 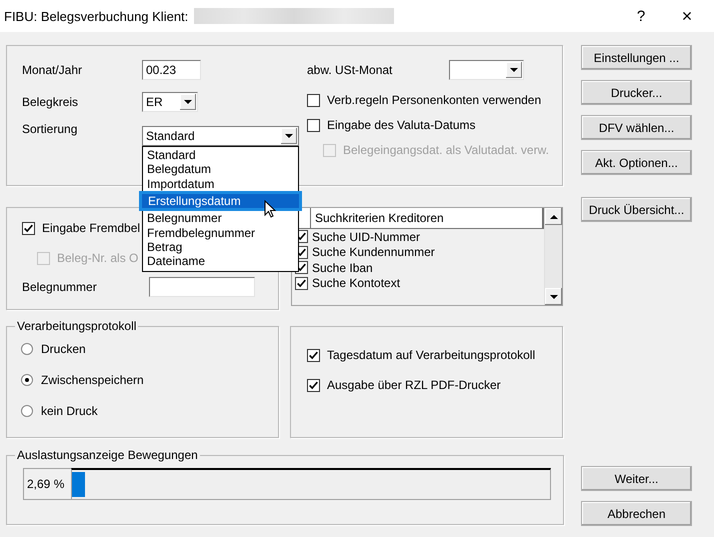 What do you see at coordinates (356, 283) in the screenshot?
I see `list-item: Suche Kontotext` at bounding box center [356, 283].